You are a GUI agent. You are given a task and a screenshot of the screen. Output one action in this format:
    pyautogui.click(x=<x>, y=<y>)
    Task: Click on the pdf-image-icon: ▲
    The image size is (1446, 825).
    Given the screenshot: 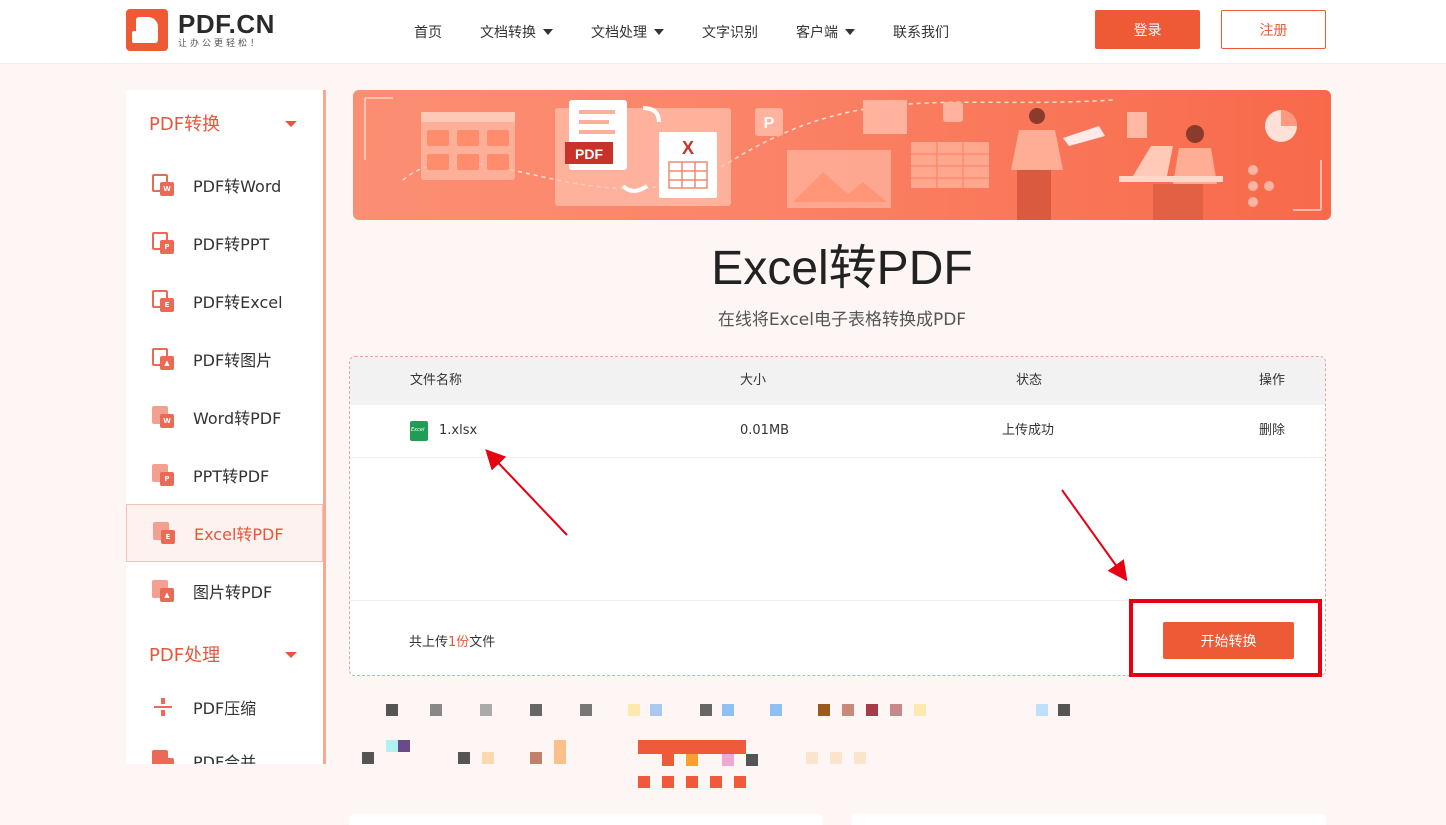 What is the action you would take?
    pyautogui.click(x=163, y=359)
    